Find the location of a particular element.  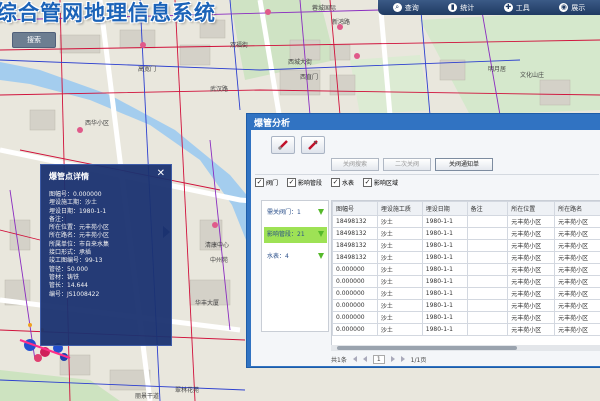

column-header: 所在位置 is located at coordinates (531, 208).